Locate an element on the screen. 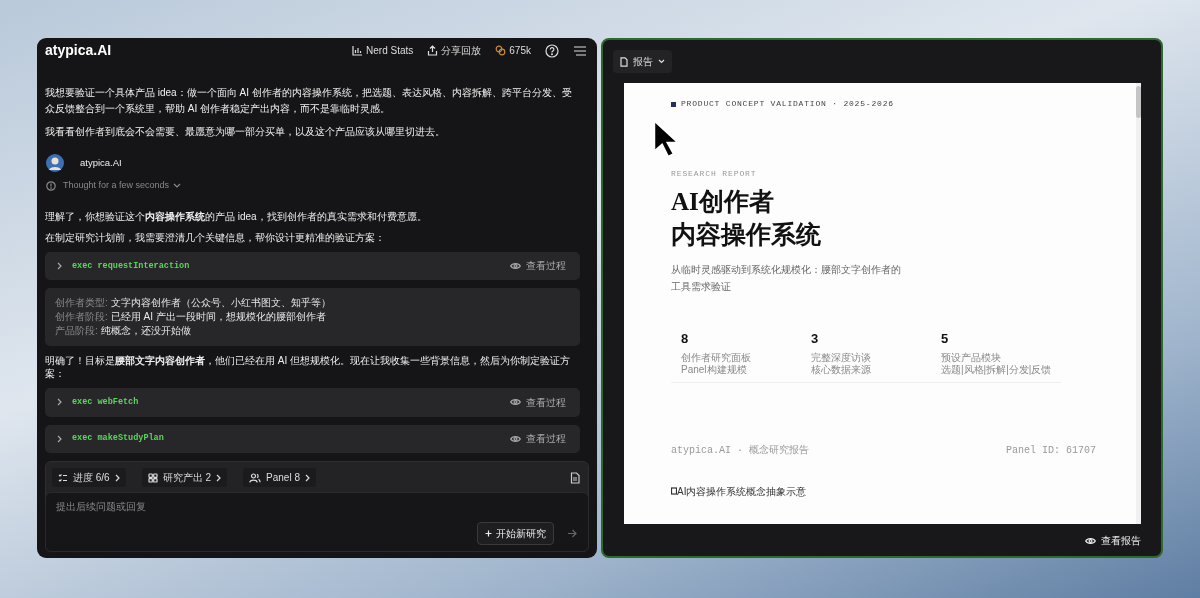  answer-label: 创作者类型: is located at coordinates (81, 303).